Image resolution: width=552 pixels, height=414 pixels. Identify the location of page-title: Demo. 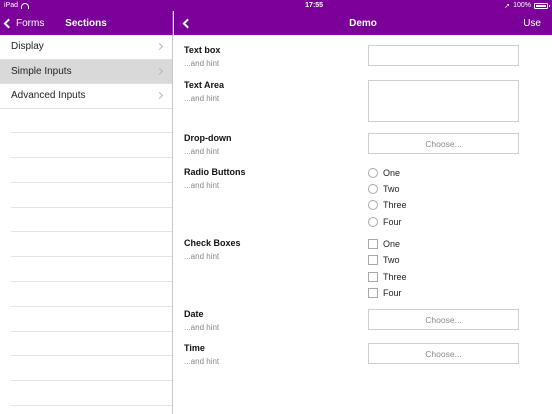
(363, 23).